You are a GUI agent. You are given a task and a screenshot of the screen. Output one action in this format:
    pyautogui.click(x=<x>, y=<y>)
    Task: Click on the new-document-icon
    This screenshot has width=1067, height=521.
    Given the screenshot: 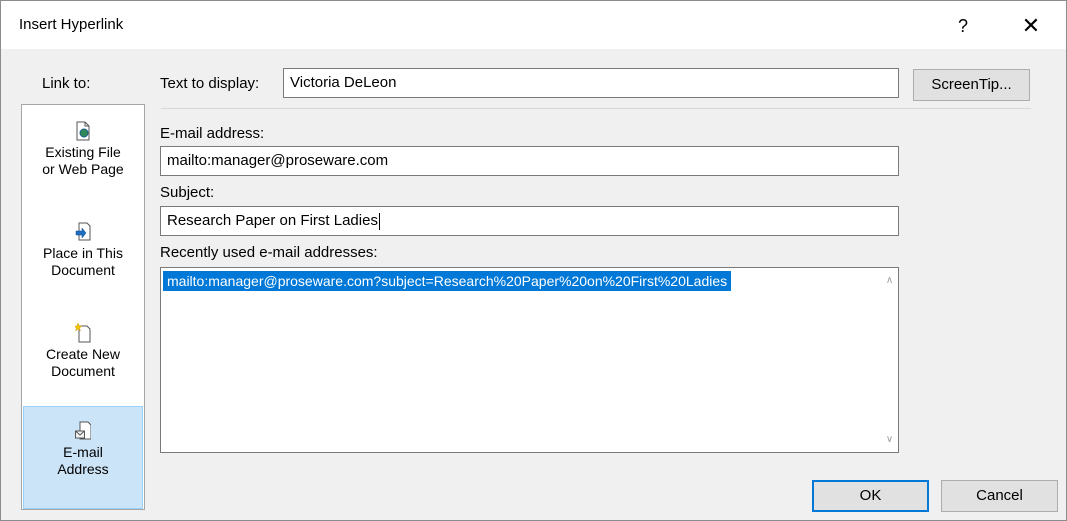 What is the action you would take?
    pyautogui.click(x=83, y=333)
    